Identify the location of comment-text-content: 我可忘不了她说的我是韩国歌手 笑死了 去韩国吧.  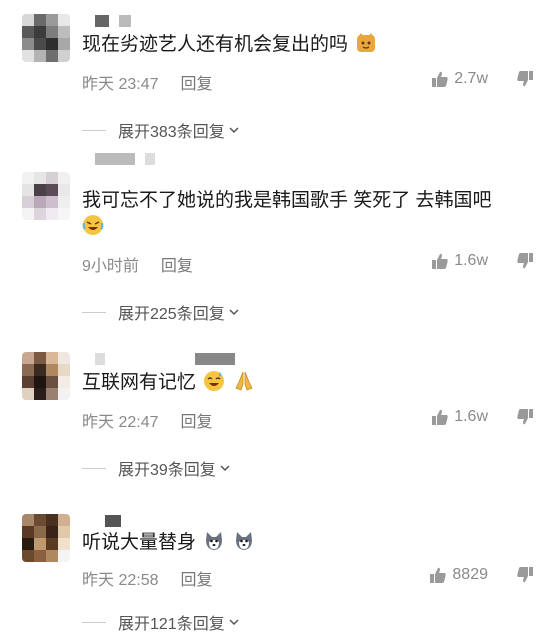
(287, 200).